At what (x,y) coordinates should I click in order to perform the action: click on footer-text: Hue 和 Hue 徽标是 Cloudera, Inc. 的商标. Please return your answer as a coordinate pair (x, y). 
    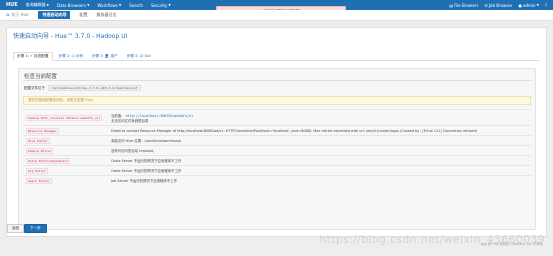
    Looking at the image, I should click on (511, 244).